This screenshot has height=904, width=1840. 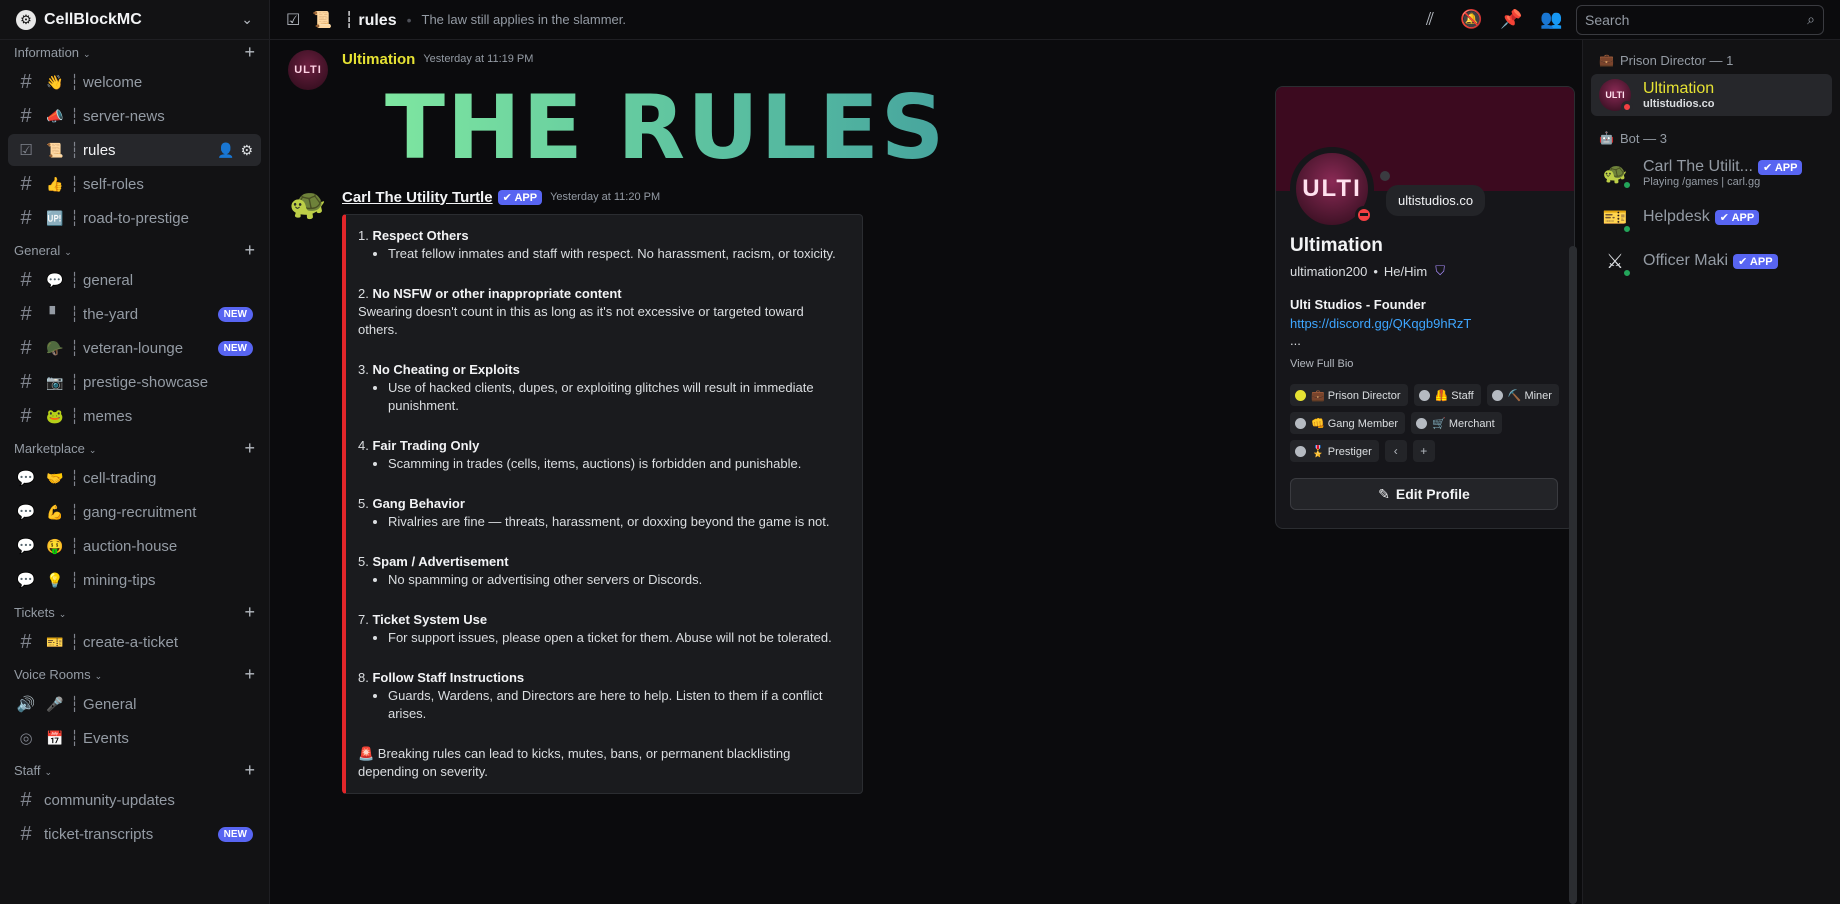 I want to click on role-chip: 🛒 Merchant, so click(x=1456, y=423).